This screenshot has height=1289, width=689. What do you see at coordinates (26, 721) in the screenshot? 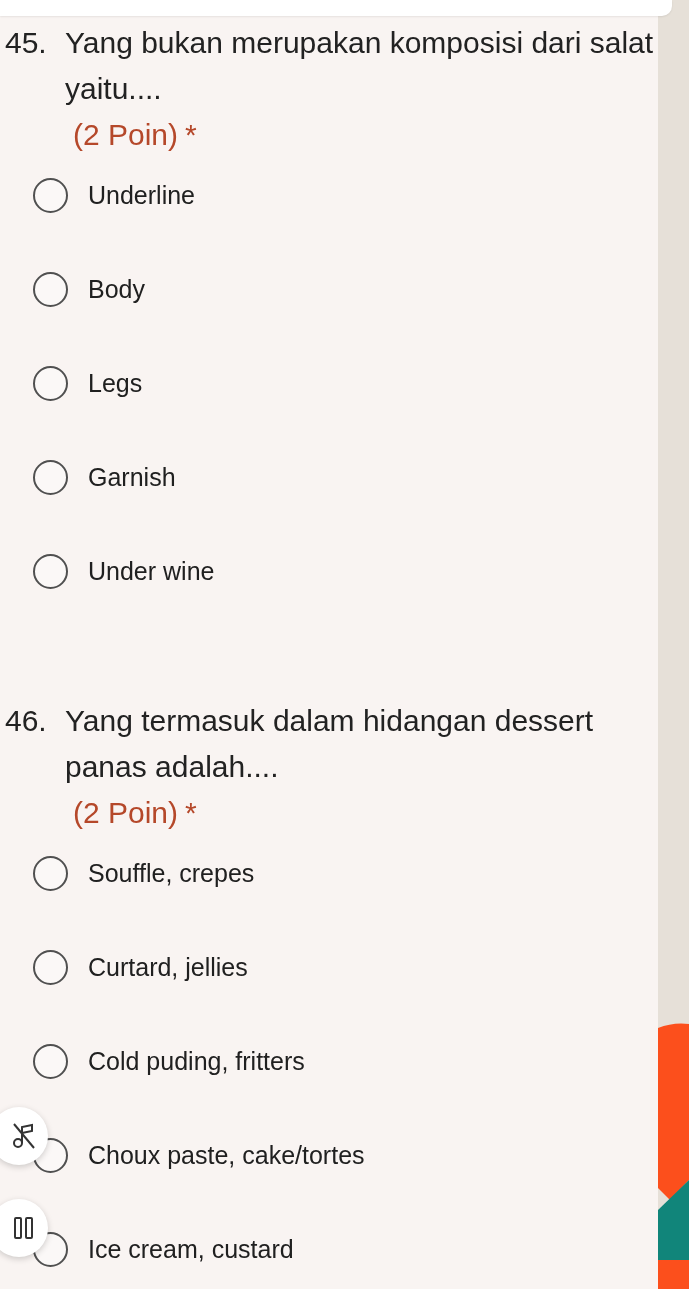
I see `question-number: 46.` at bounding box center [26, 721].